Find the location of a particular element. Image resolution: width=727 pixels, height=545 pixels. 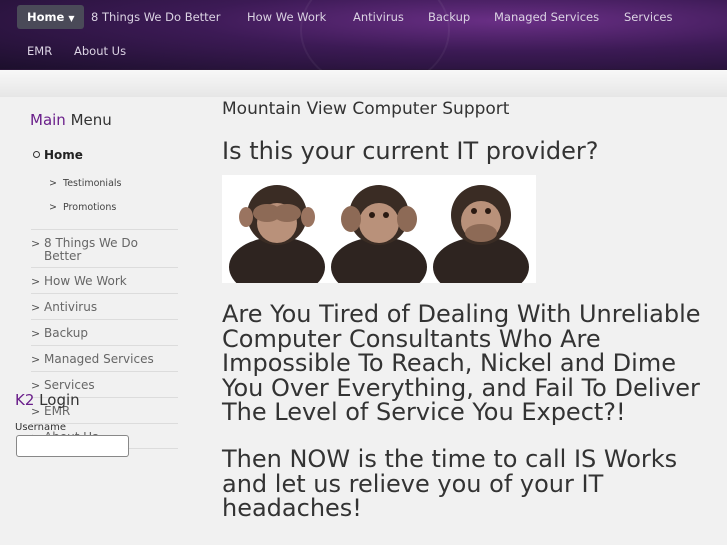

sidebar-item-backup: > Backup is located at coordinates (104, 329).